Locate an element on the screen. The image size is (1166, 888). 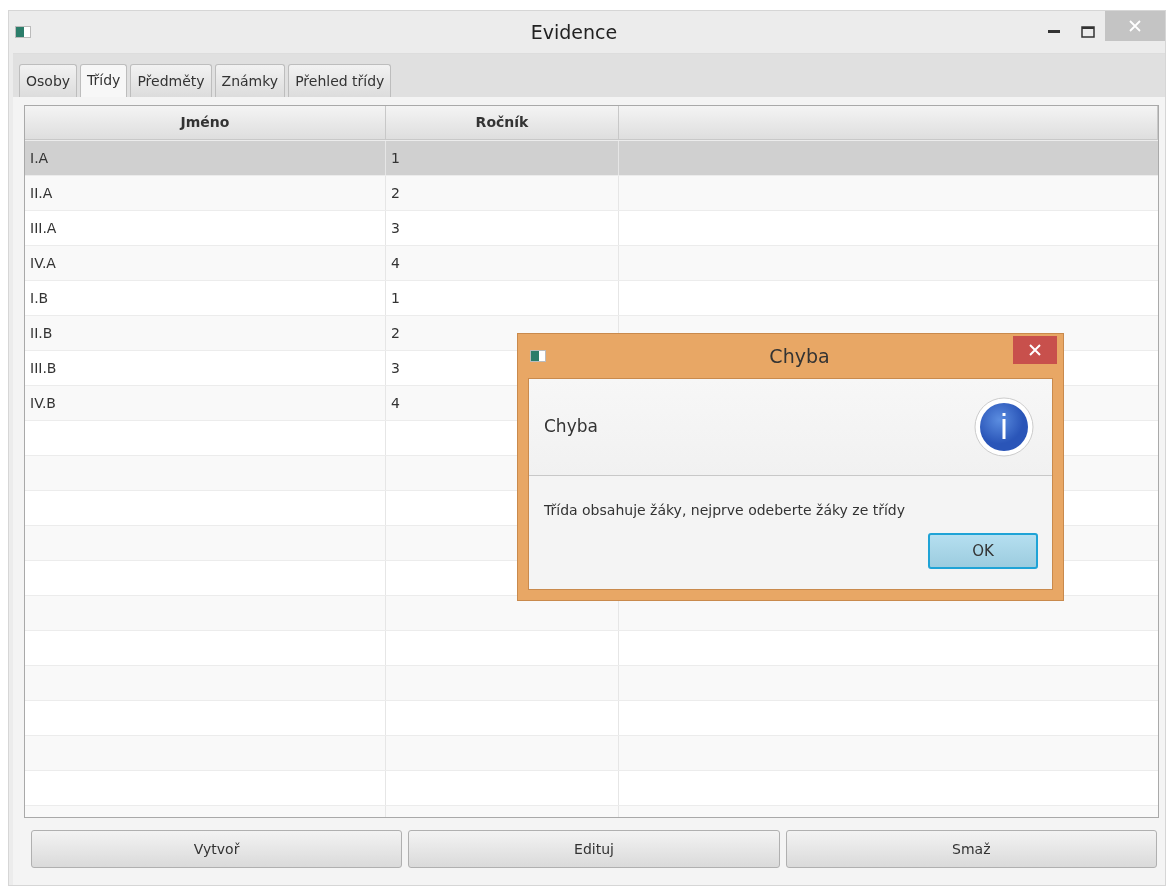
table-cell-text: III.A is located at coordinates (43, 228).